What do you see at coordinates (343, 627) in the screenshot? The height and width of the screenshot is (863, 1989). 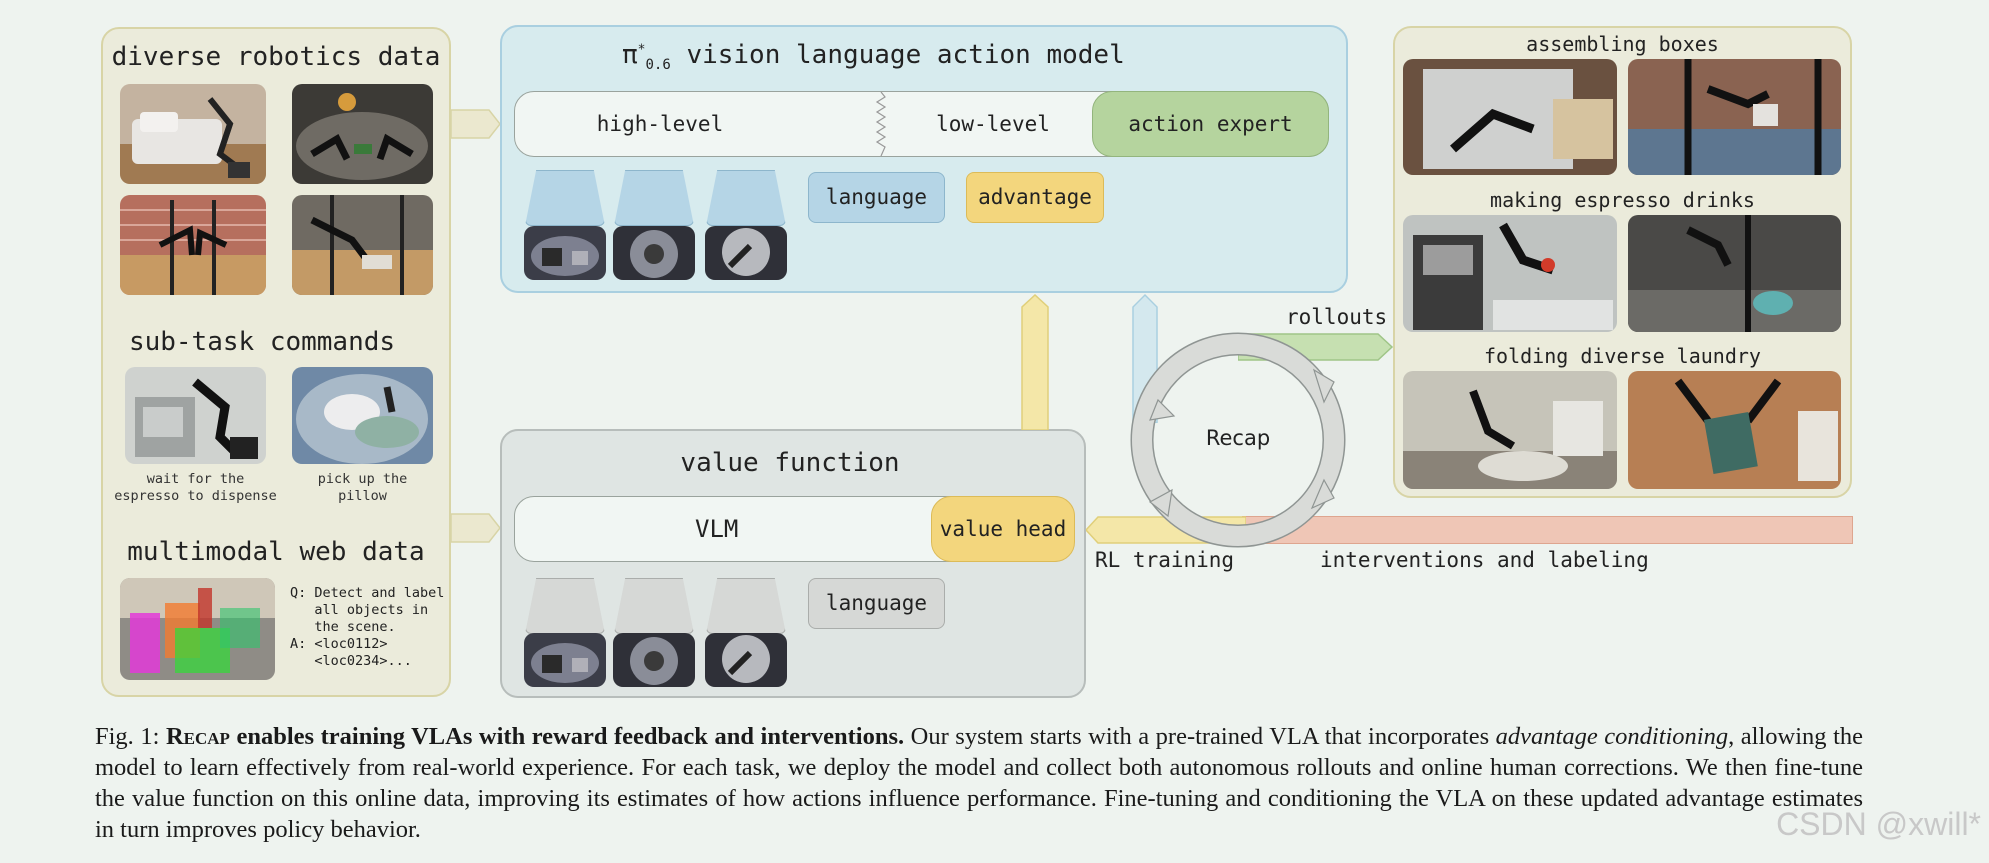 I see `qa-line: the scene.` at bounding box center [343, 627].